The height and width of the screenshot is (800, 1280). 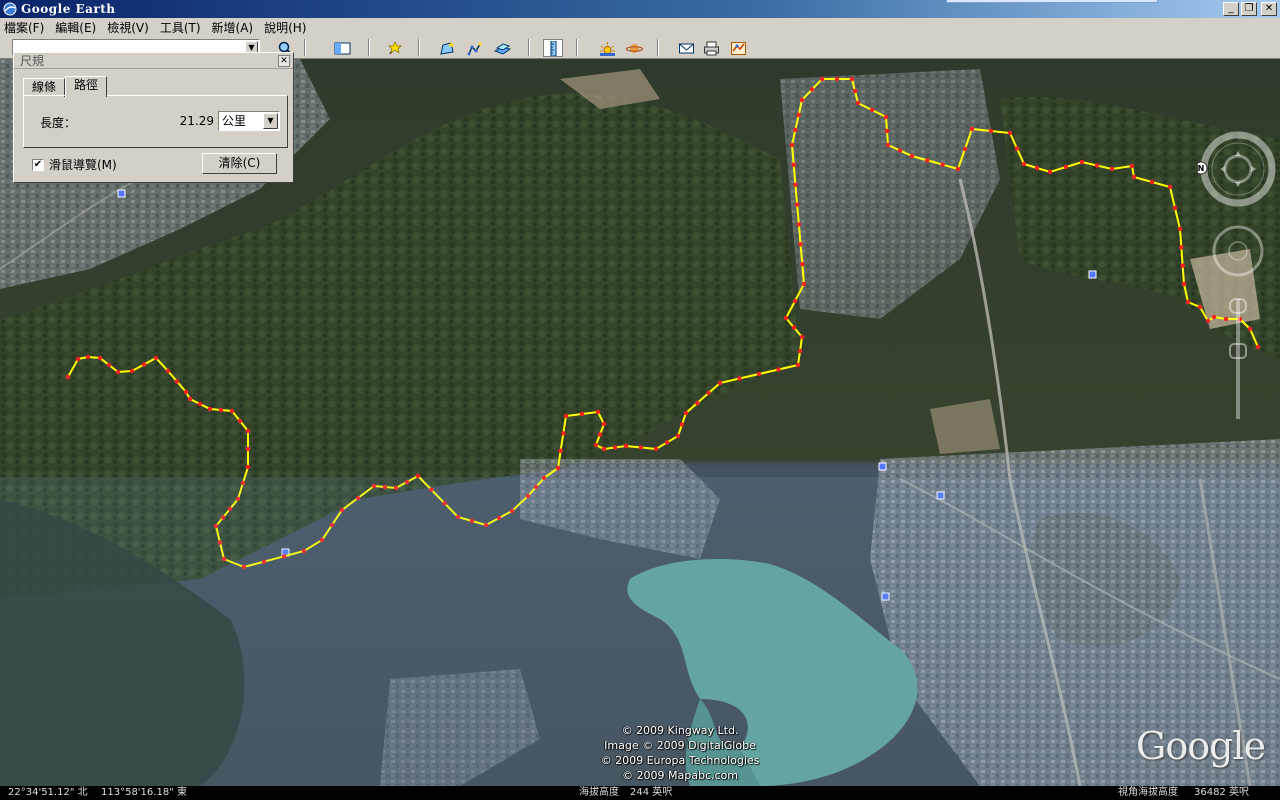 I want to click on sidebar-toggle-button, so click(x=342, y=48).